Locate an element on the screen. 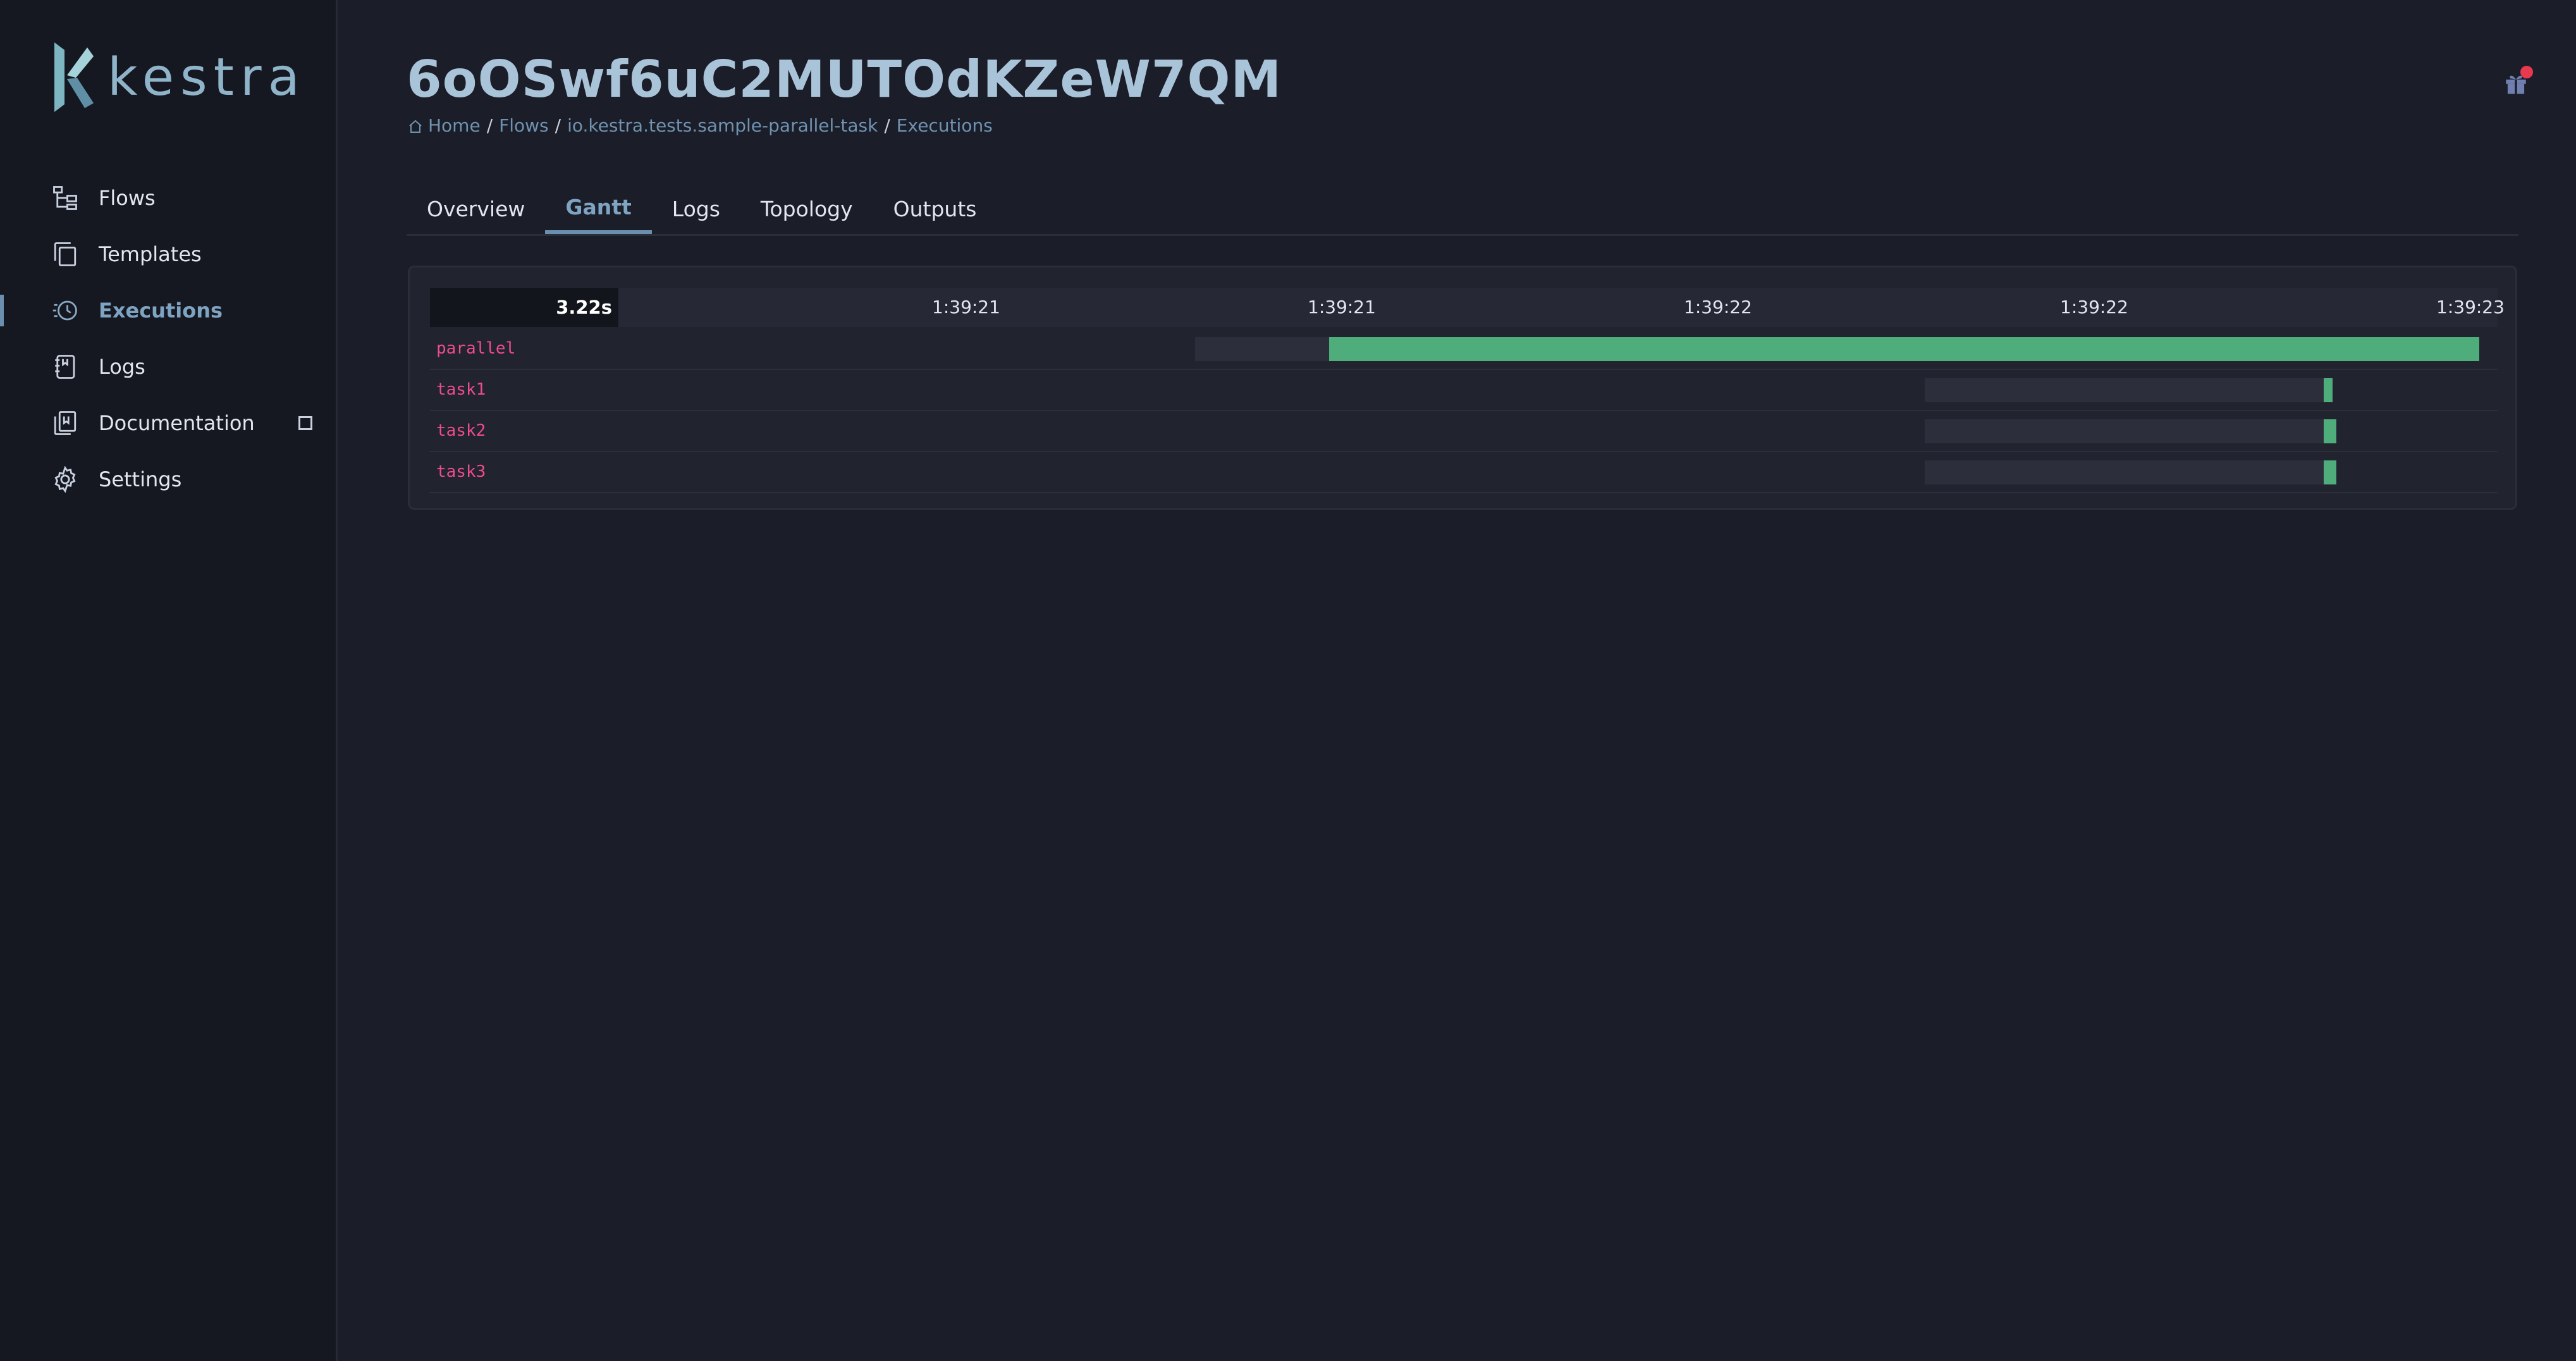  total-duration: 3.22s is located at coordinates (524, 307).